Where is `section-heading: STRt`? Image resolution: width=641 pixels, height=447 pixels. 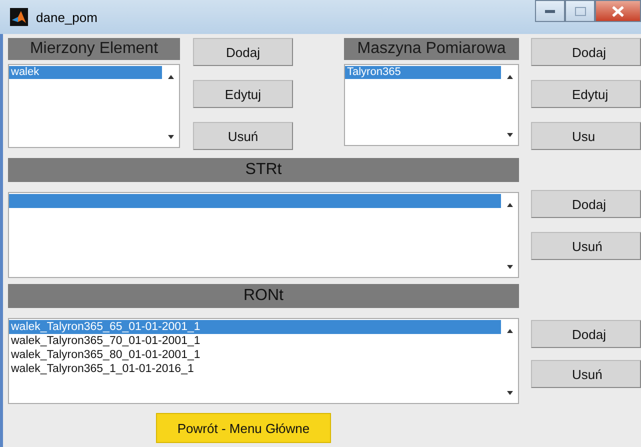 section-heading: STRt is located at coordinates (263, 170).